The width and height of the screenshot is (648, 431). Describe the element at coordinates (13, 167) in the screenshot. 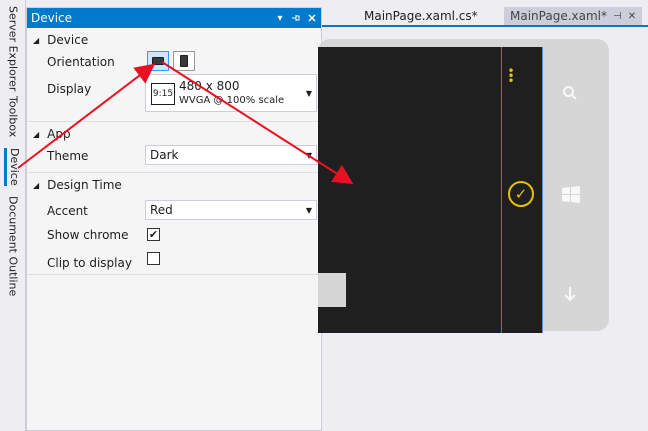

I see `side-tab-device: Device` at that location.